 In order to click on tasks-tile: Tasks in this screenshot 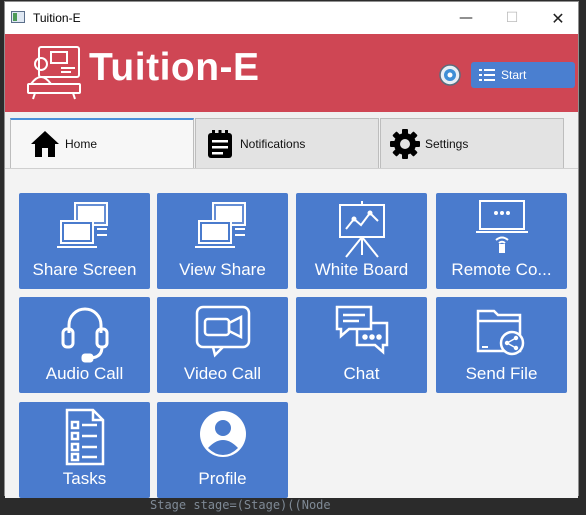, I will do `click(84, 450)`.